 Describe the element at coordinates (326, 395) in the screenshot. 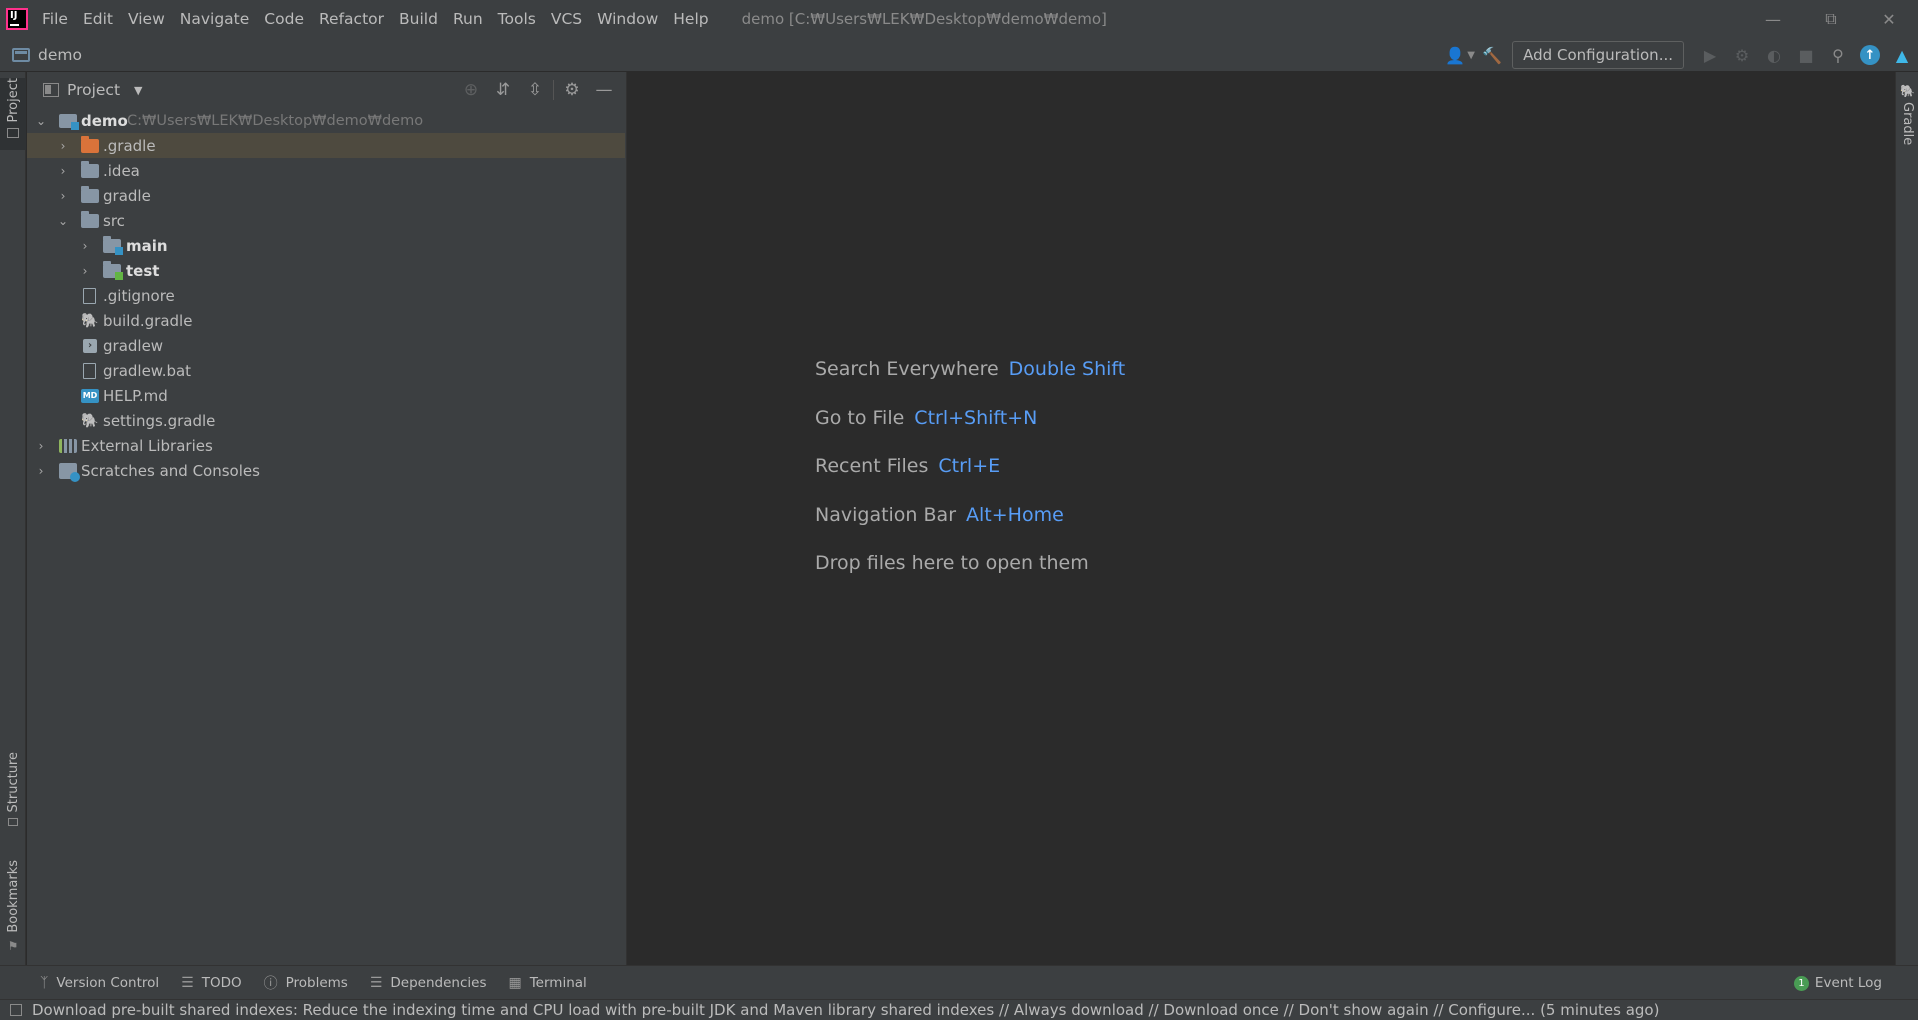

I see `tree-item-help-md: MD HELP.md` at that location.